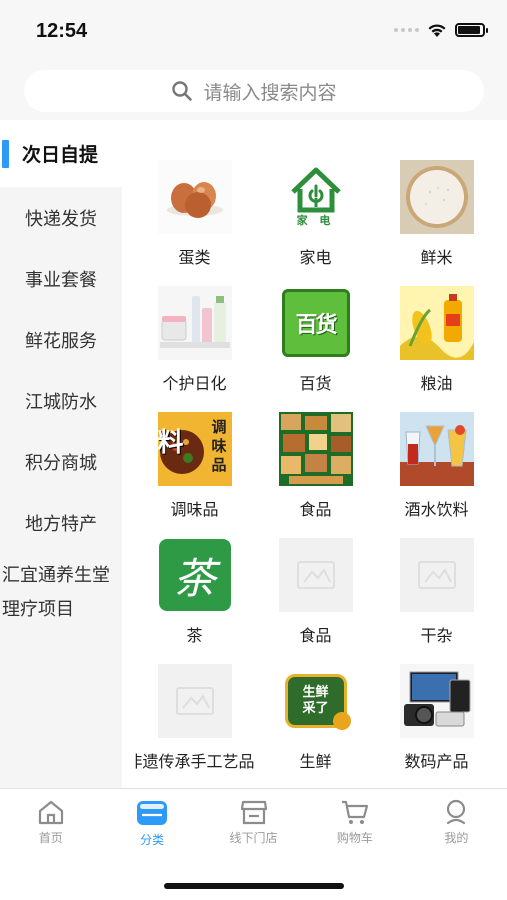 This screenshot has width=507, height=900. I want to click on sidebar-item-label: 地方特产, so click(61, 524).